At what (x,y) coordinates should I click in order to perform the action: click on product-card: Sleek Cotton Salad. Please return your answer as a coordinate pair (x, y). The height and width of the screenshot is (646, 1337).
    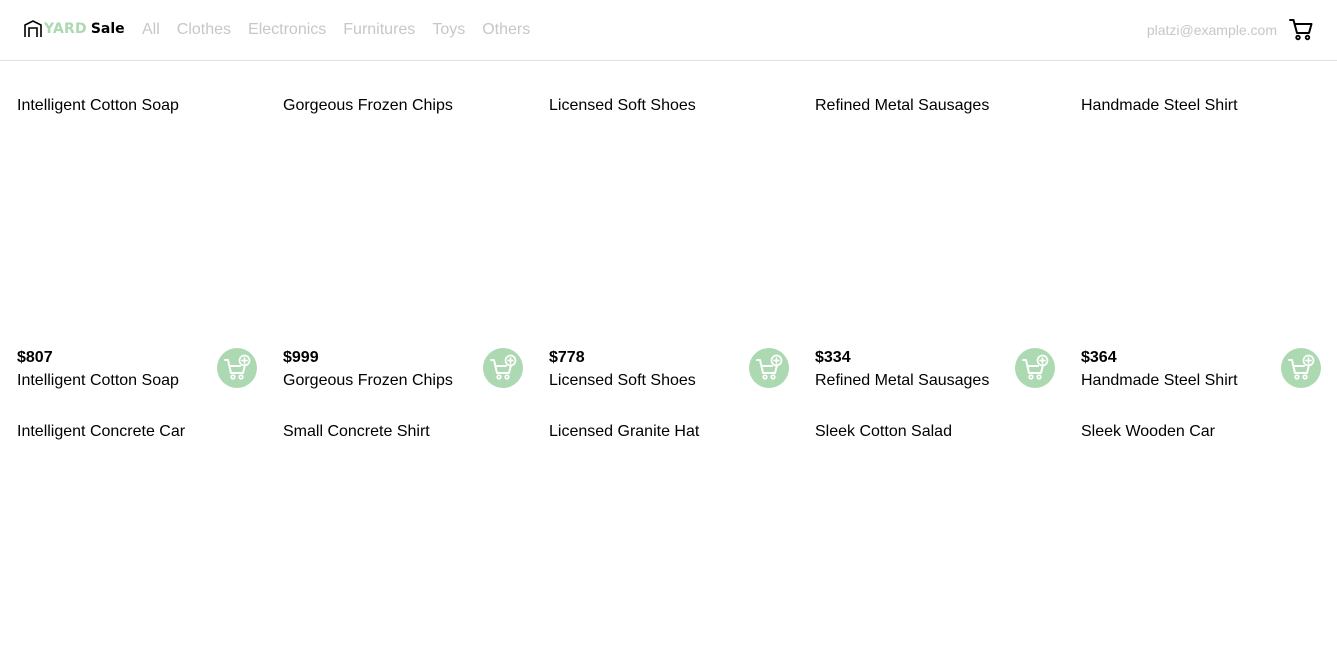
    Looking at the image, I should click on (935, 534).